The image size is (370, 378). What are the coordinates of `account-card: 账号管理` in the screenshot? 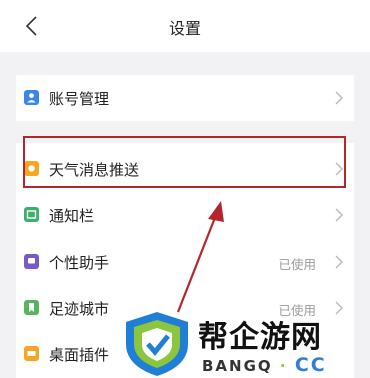 It's located at (185, 98).